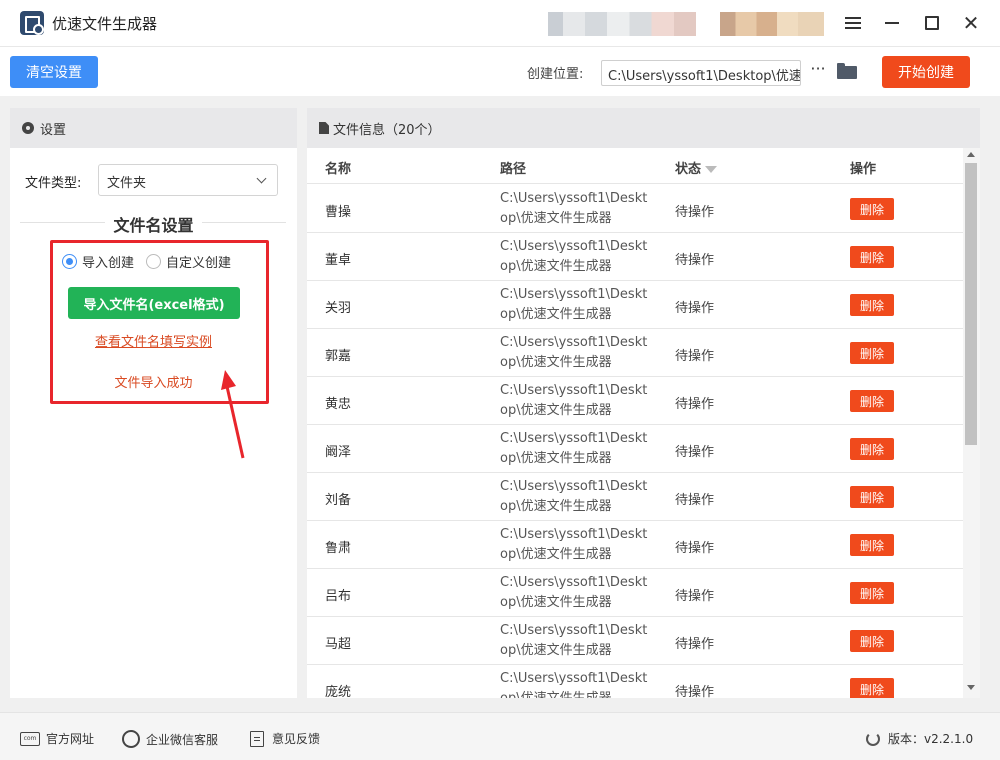 The image size is (1000, 760). What do you see at coordinates (53, 183) in the screenshot?
I see `file-type-label: 文件类型:` at bounding box center [53, 183].